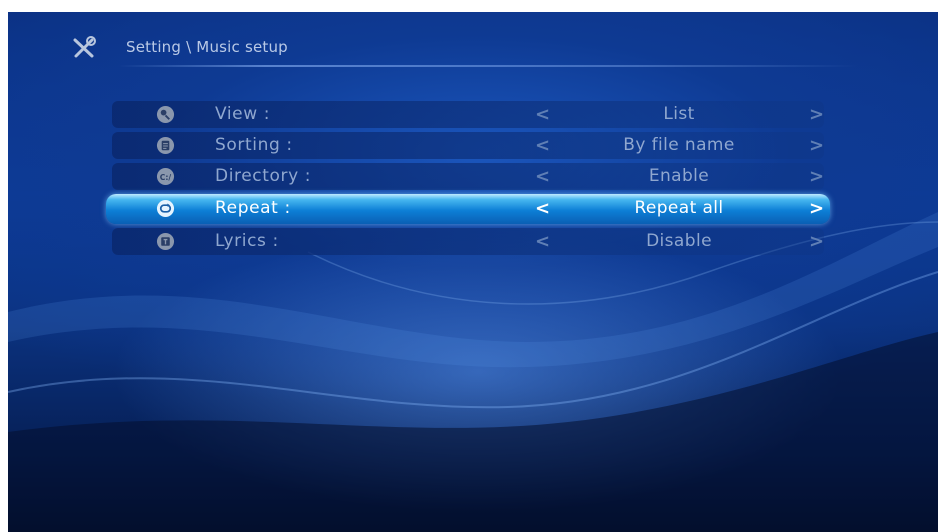  What do you see at coordinates (165, 114) in the screenshot?
I see `view-icon` at bounding box center [165, 114].